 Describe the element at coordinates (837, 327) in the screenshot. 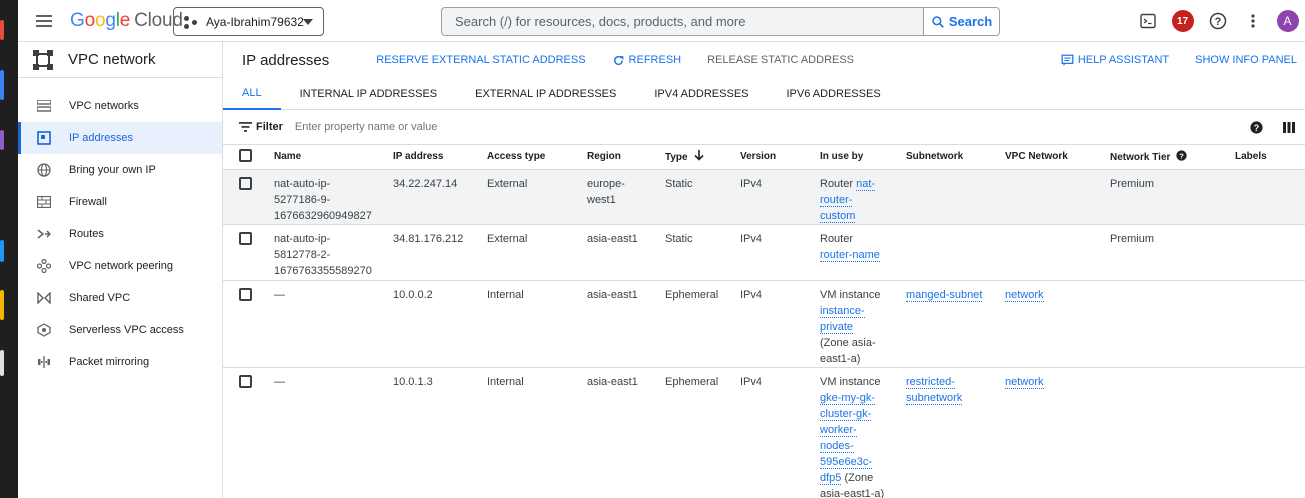

I see `in-use-by-link: private` at that location.